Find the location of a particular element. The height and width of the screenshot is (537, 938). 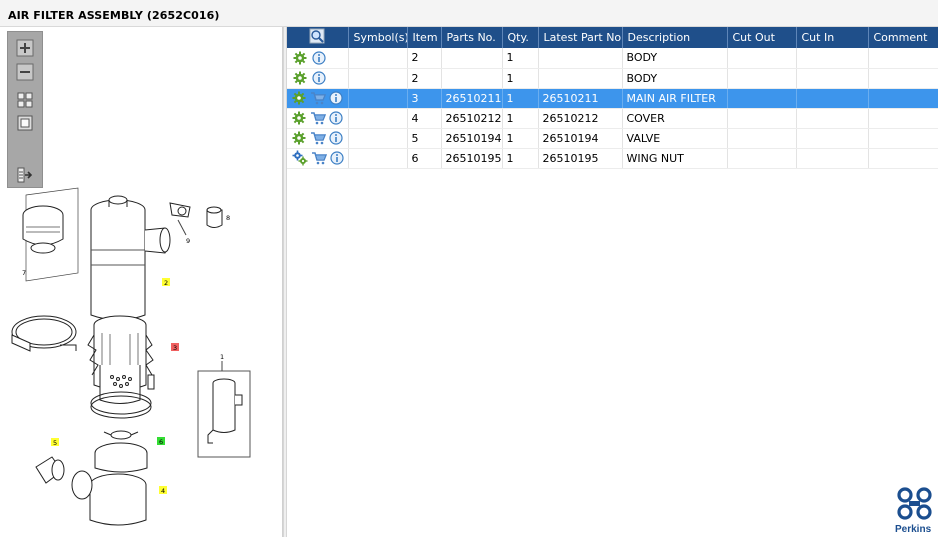

callout-5: 5 is located at coordinates (55, 443).